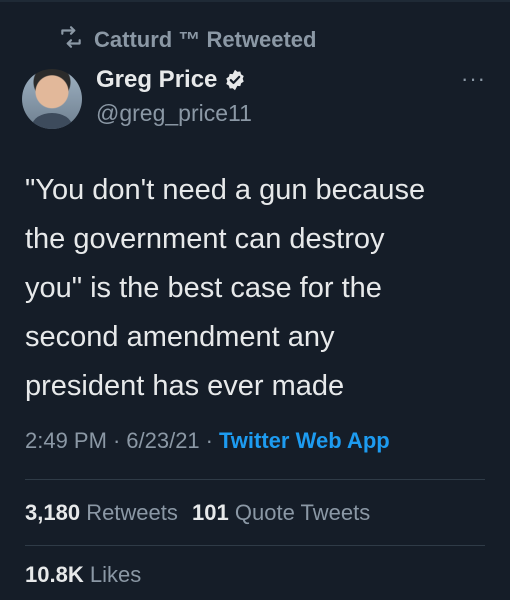 The image size is (510, 600). I want to click on author-name-row: Greg Price, so click(171, 80).